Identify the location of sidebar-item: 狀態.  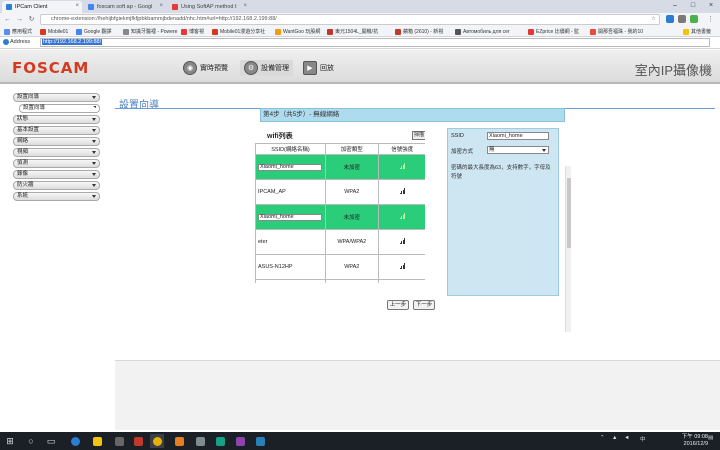
(56, 119).